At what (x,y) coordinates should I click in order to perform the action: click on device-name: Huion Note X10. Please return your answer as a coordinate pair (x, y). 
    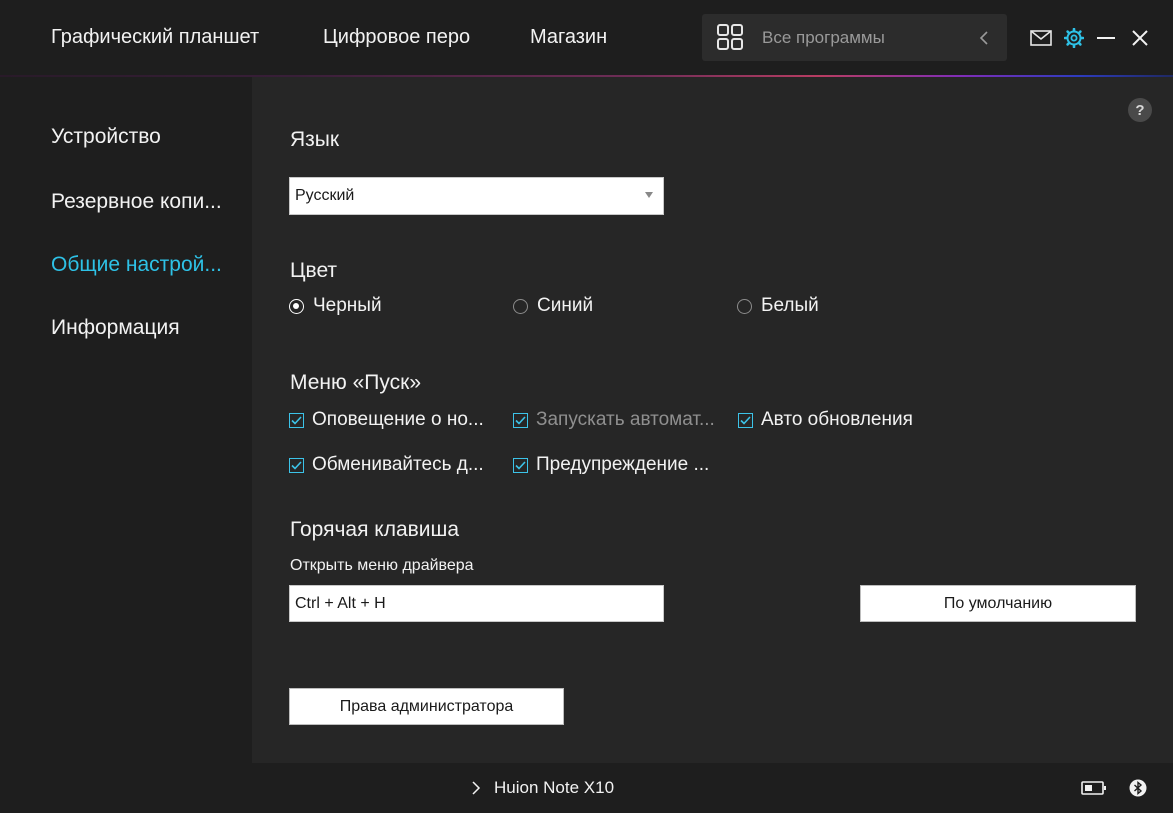
    Looking at the image, I should click on (554, 787).